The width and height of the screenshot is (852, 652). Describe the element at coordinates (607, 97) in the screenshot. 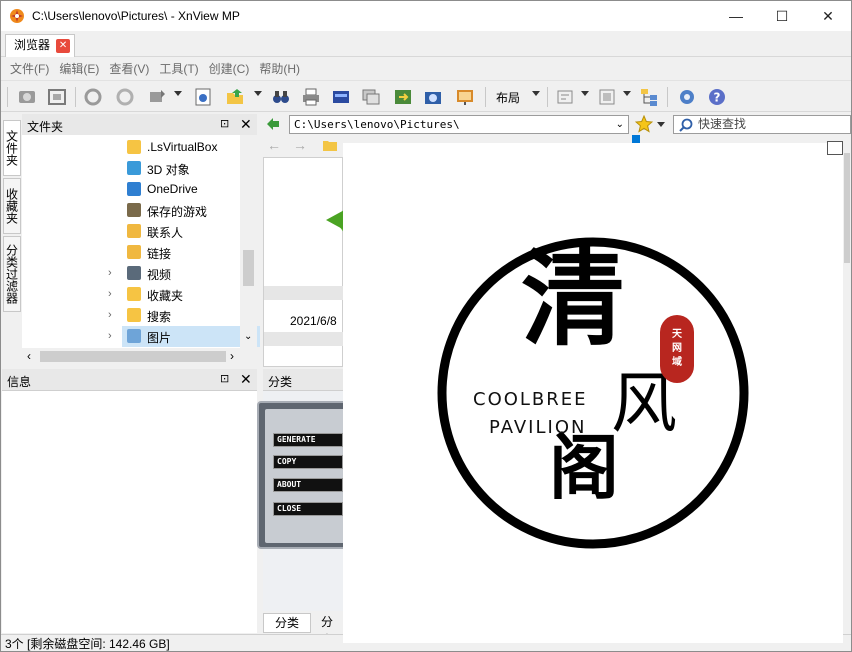

I see `view-mode-button` at that location.